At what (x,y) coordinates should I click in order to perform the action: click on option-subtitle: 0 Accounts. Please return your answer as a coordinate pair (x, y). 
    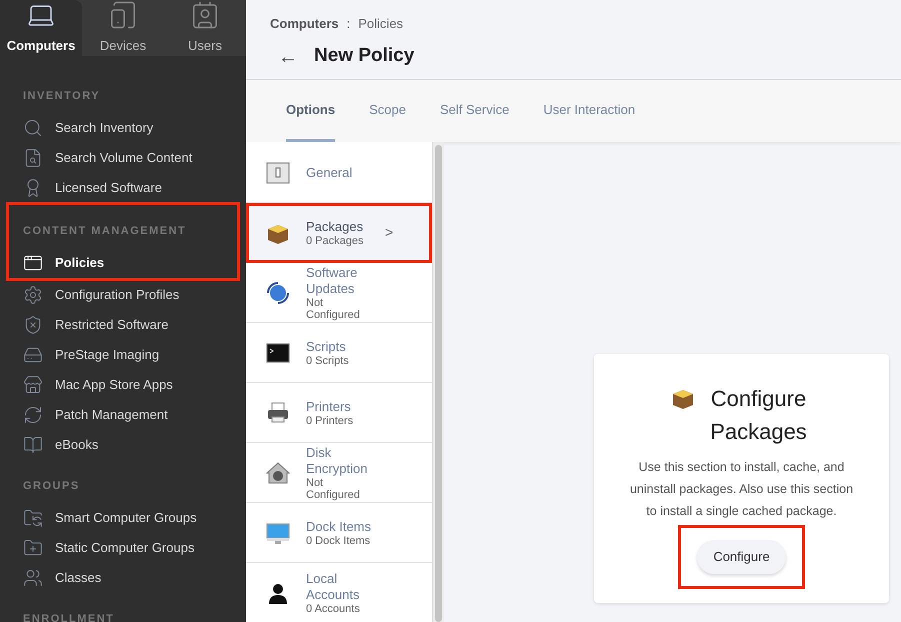
    Looking at the image, I should click on (333, 608).